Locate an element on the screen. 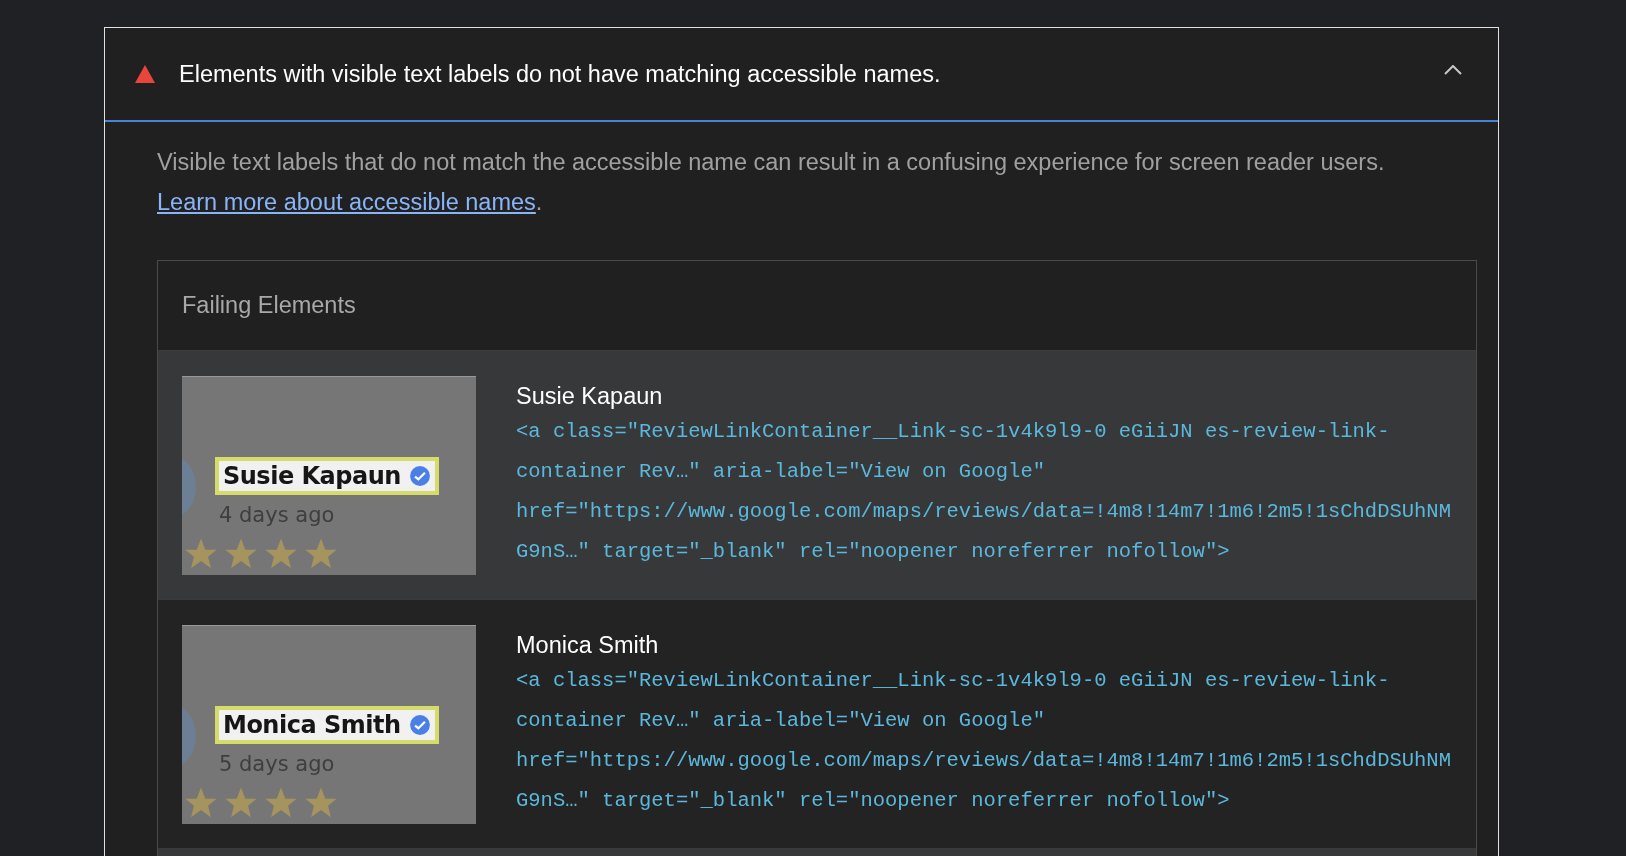 This screenshot has height=856, width=1626. element-label: Susie Kapaun is located at coordinates (590, 396).